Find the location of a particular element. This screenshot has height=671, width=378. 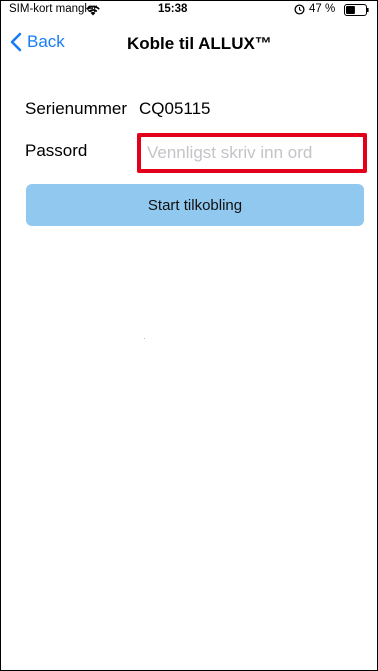

password-field is located at coordinates (252, 153).